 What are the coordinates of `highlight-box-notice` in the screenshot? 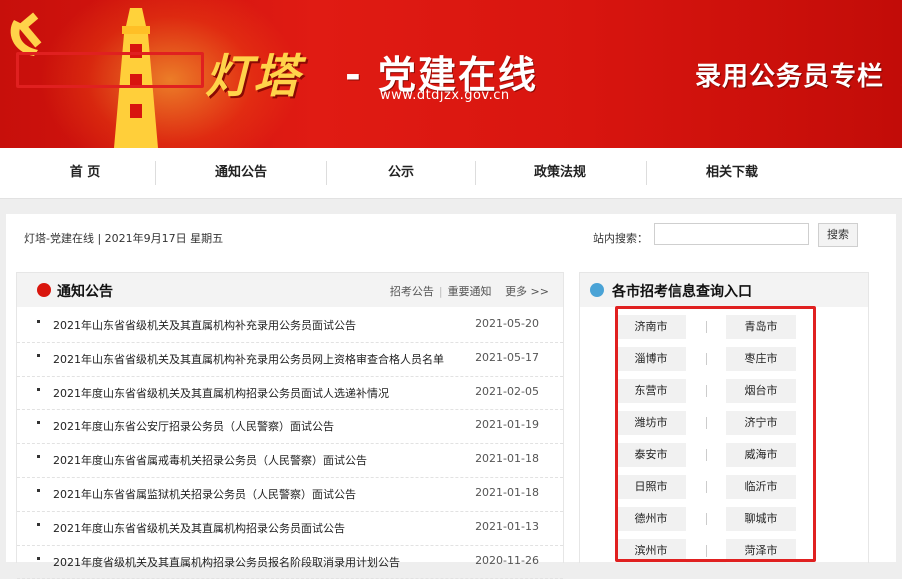 It's located at (110, 70).